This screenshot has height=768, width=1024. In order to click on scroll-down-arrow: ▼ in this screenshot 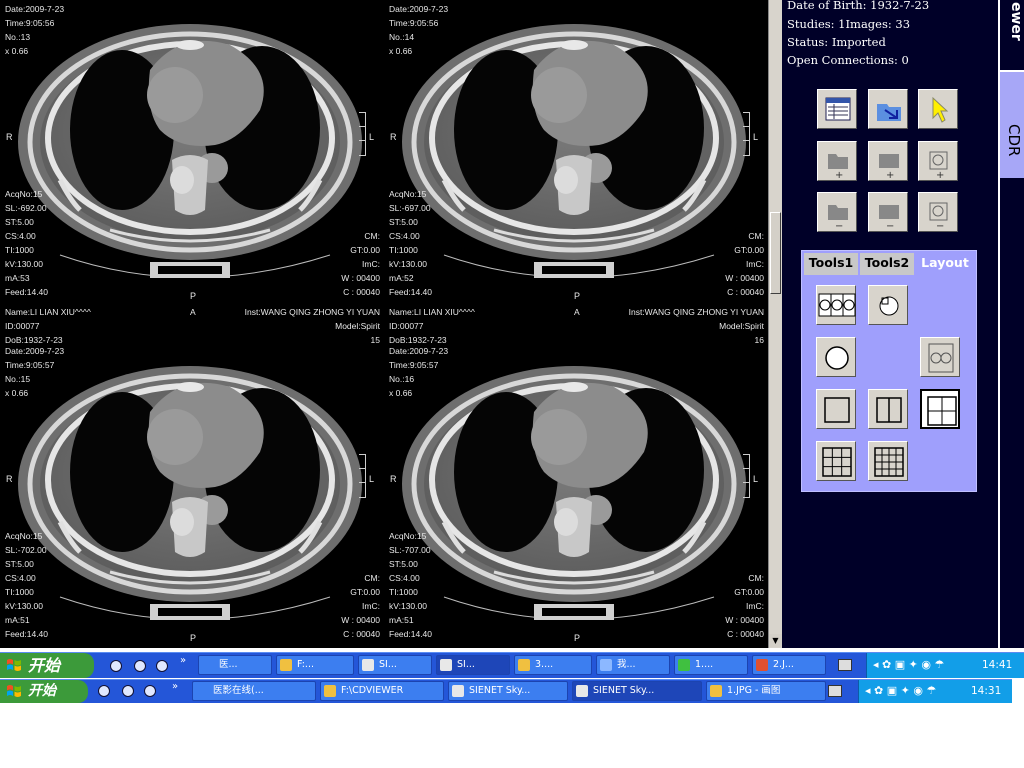, I will do `click(775, 640)`.